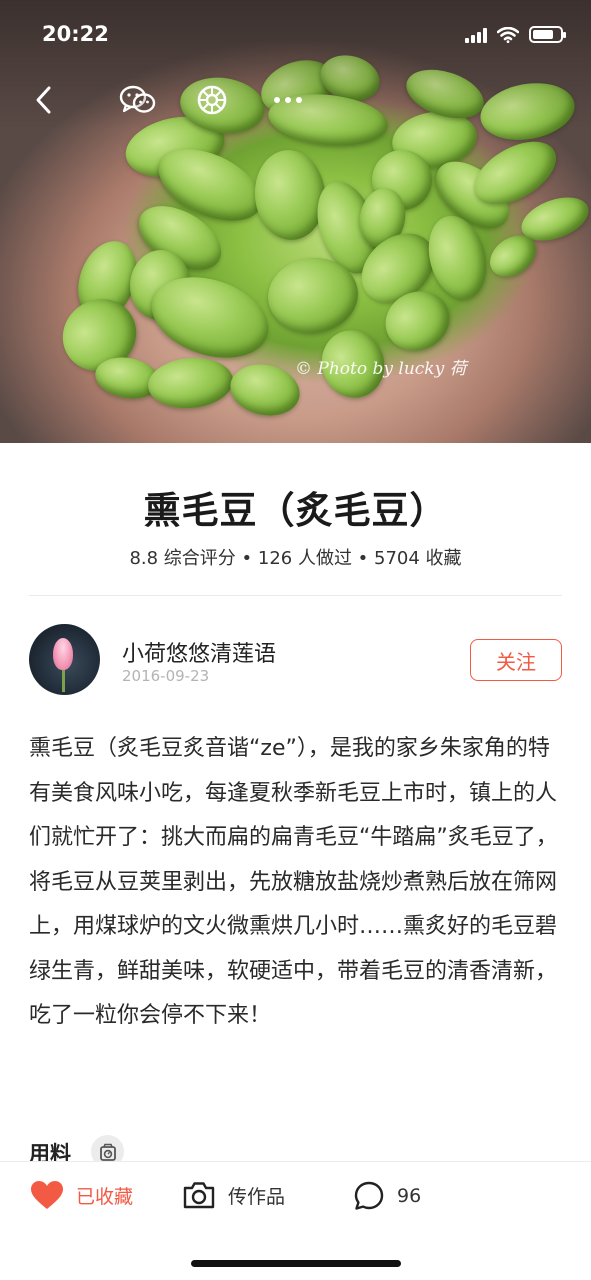 The width and height of the screenshot is (591, 1280). I want to click on upload-work-label: 传作品, so click(257, 1196).